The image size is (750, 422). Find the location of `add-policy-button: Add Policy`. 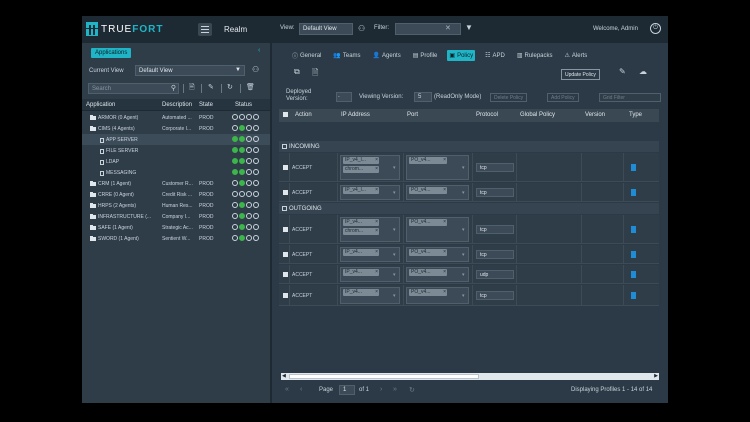

add-policy-button: Add Policy is located at coordinates (563, 97).